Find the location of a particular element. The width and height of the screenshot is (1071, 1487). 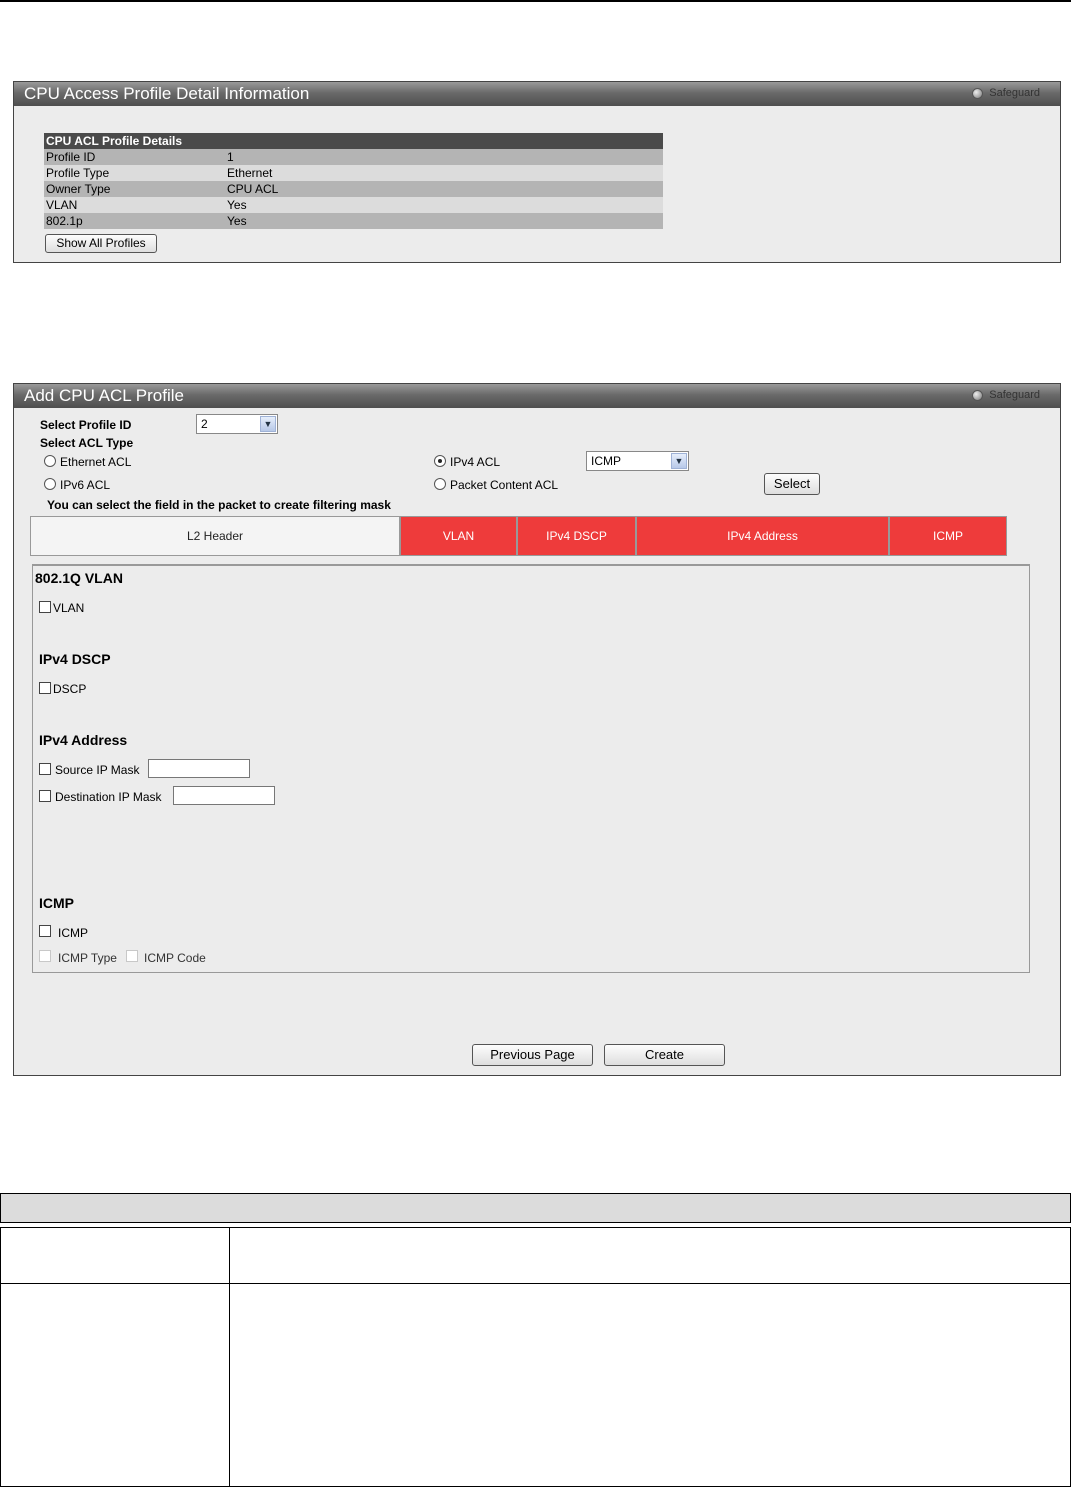

tab-l2-header: L2 Header is located at coordinates (215, 536).